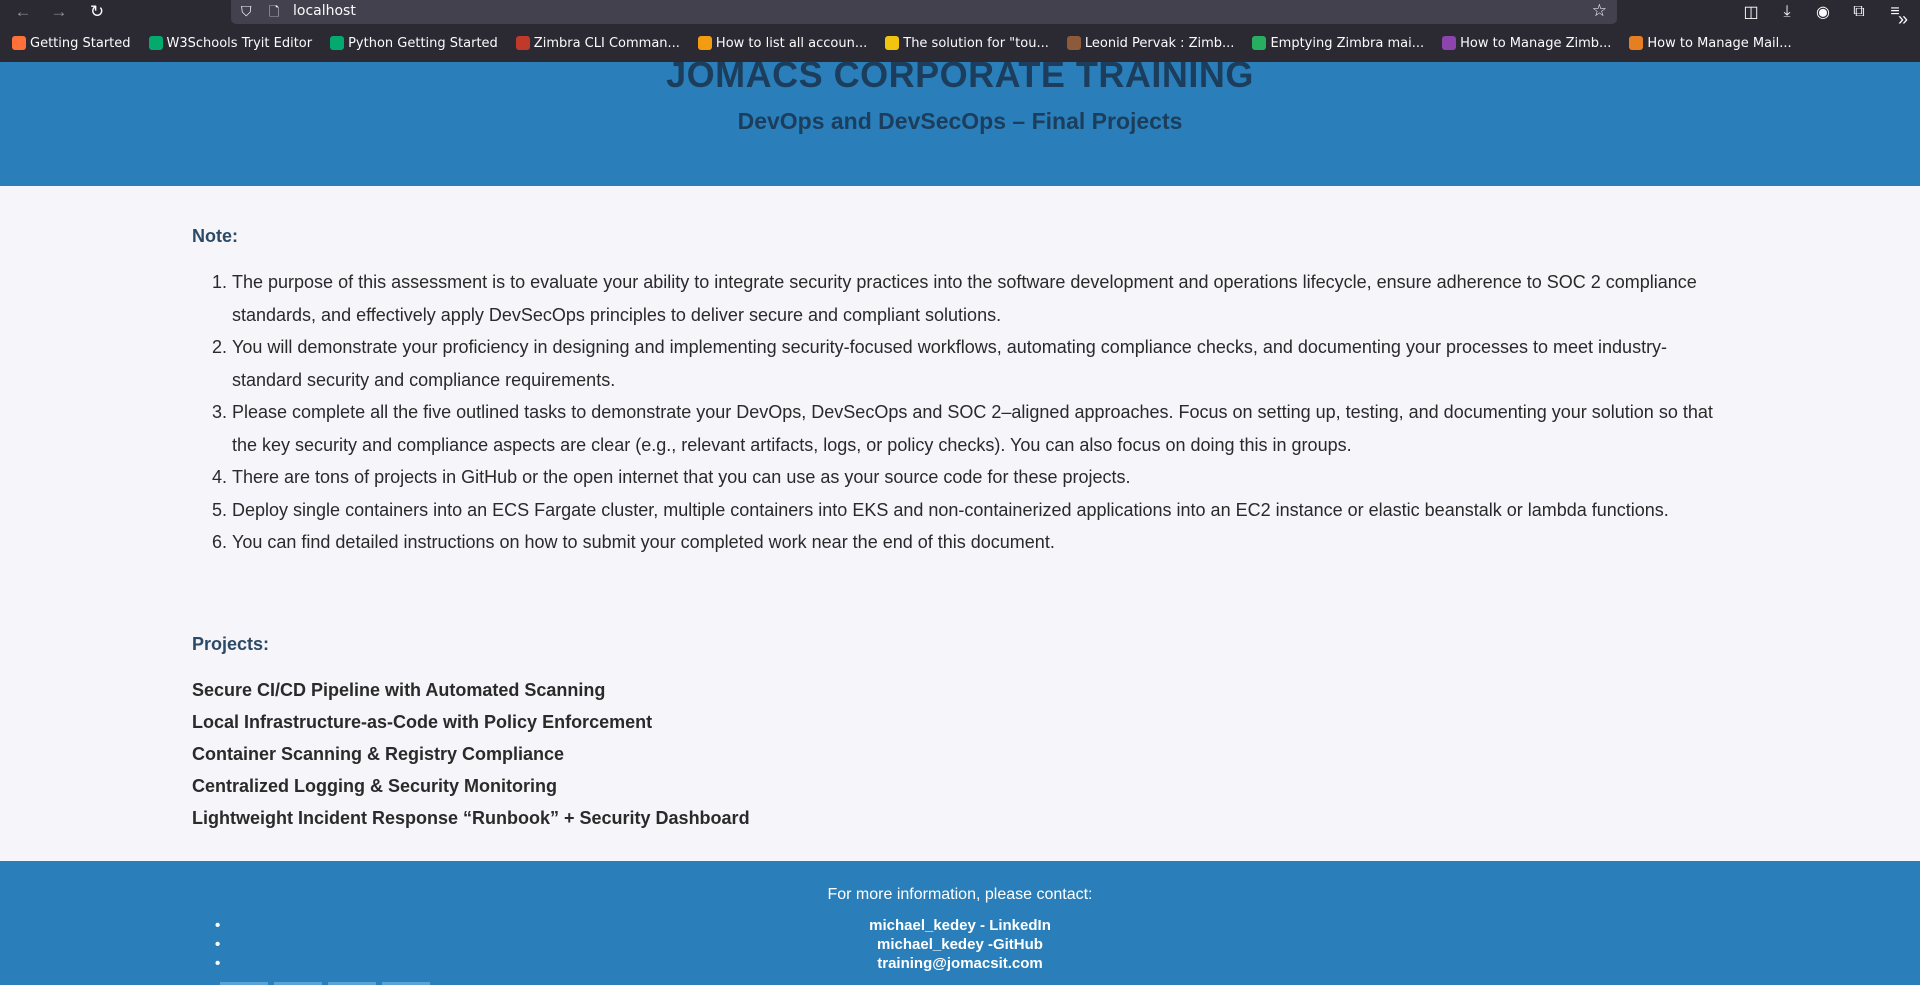 The image size is (1920, 985). Describe the element at coordinates (1599, 11) in the screenshot. I see `bookmark-star-icon: ☆` at that location.